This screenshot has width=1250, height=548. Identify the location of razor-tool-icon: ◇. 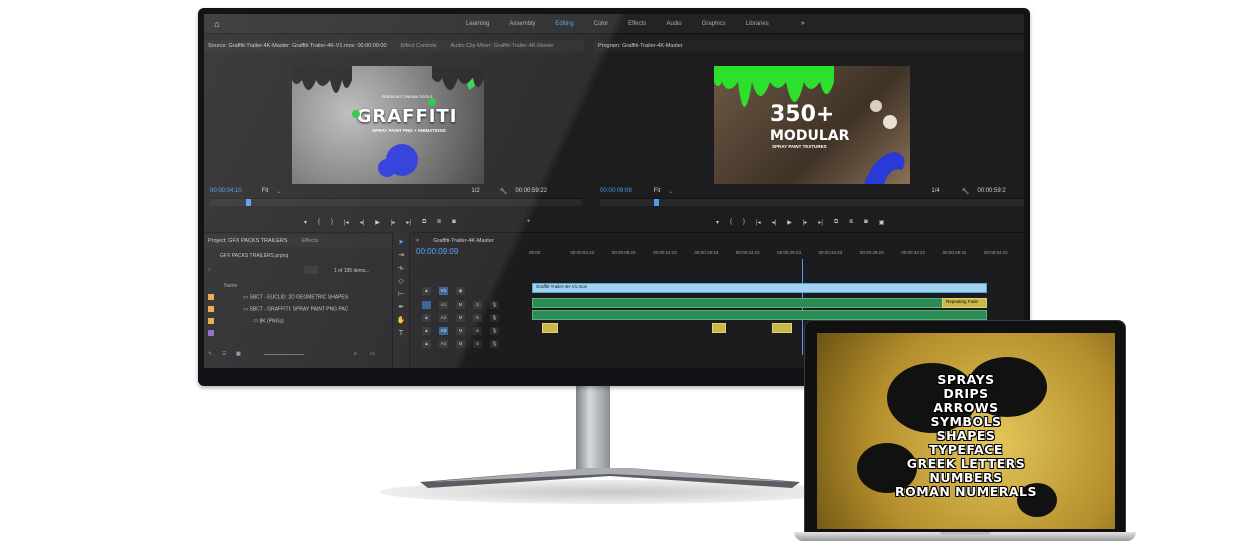
(401, 281).